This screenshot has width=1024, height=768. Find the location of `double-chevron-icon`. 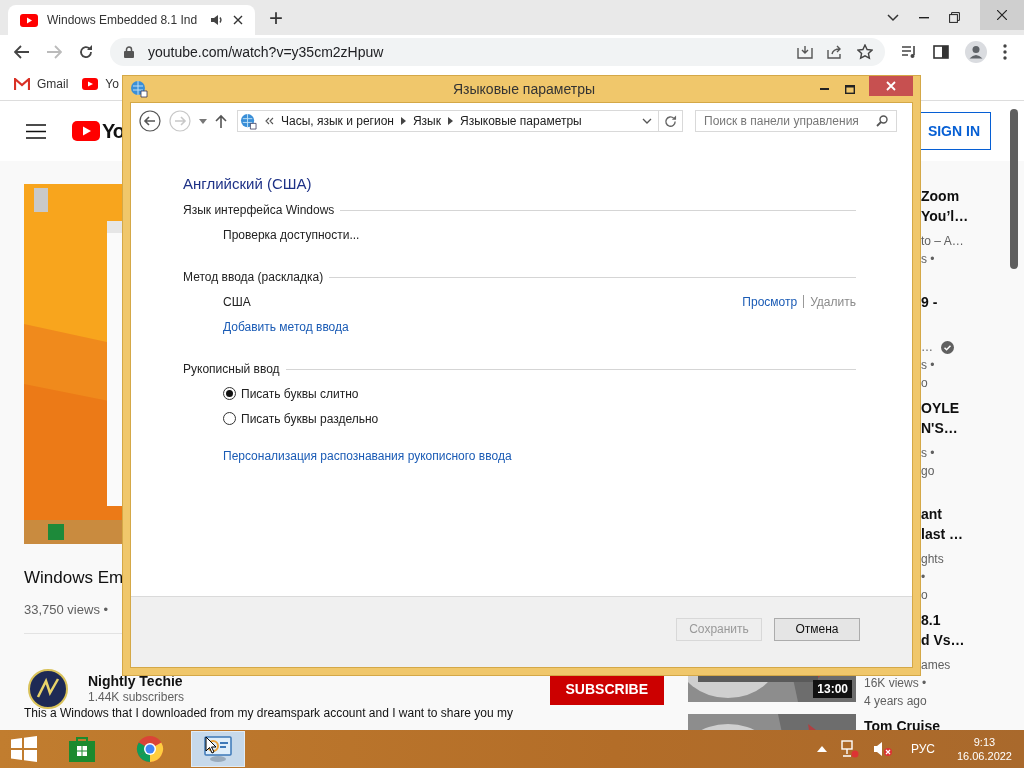

double-chevron-icon is located at coordinates (269, 121).